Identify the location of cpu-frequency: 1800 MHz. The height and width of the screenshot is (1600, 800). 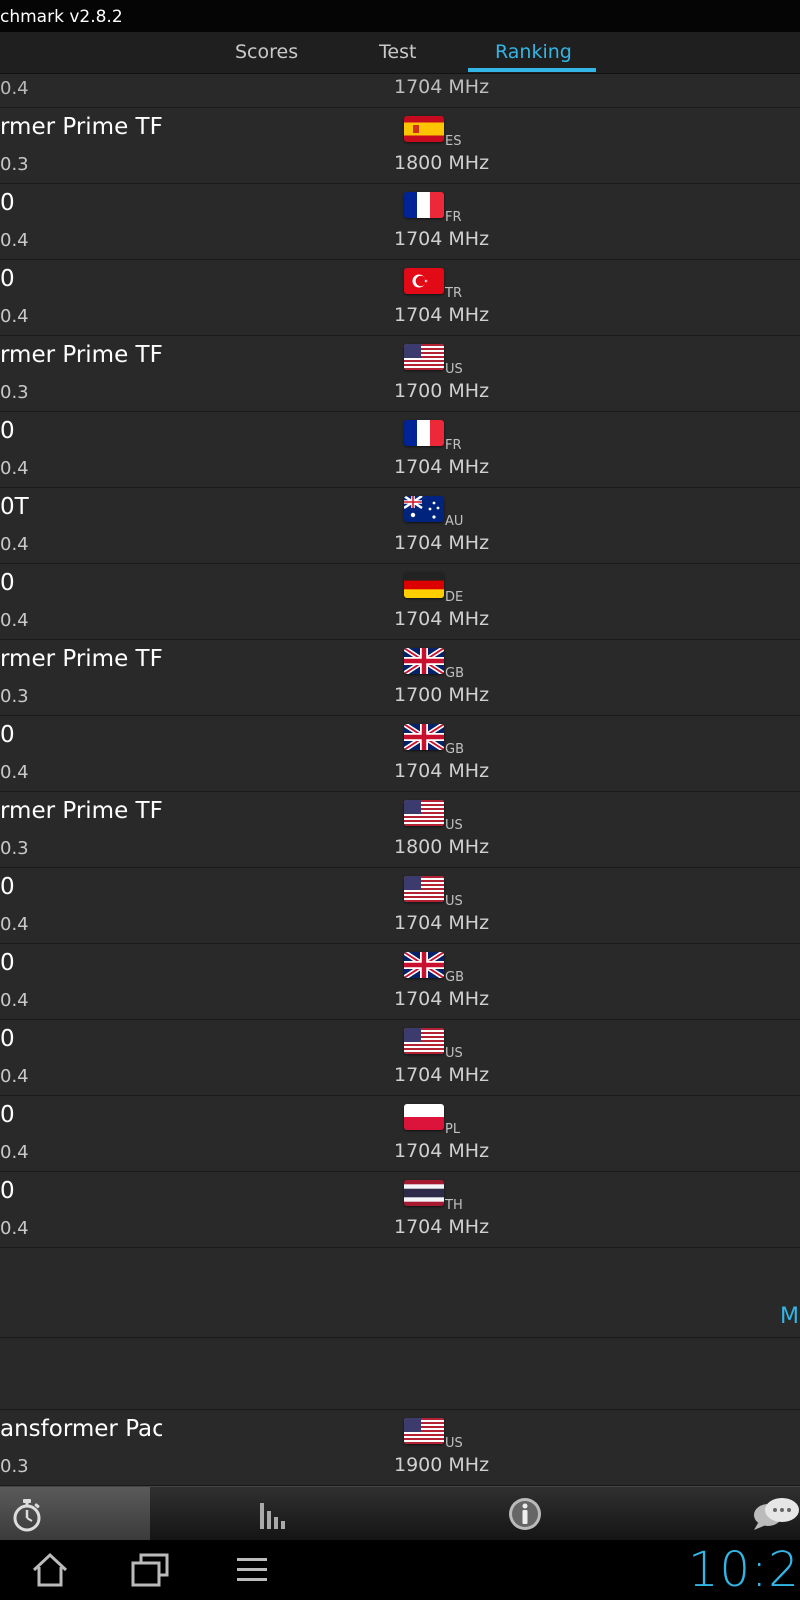
(442, 847).